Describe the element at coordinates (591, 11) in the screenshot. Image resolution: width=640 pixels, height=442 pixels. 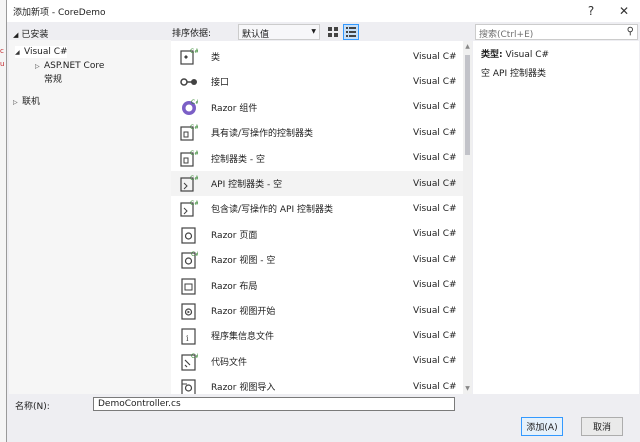
I see `help-button: ?` at that location.